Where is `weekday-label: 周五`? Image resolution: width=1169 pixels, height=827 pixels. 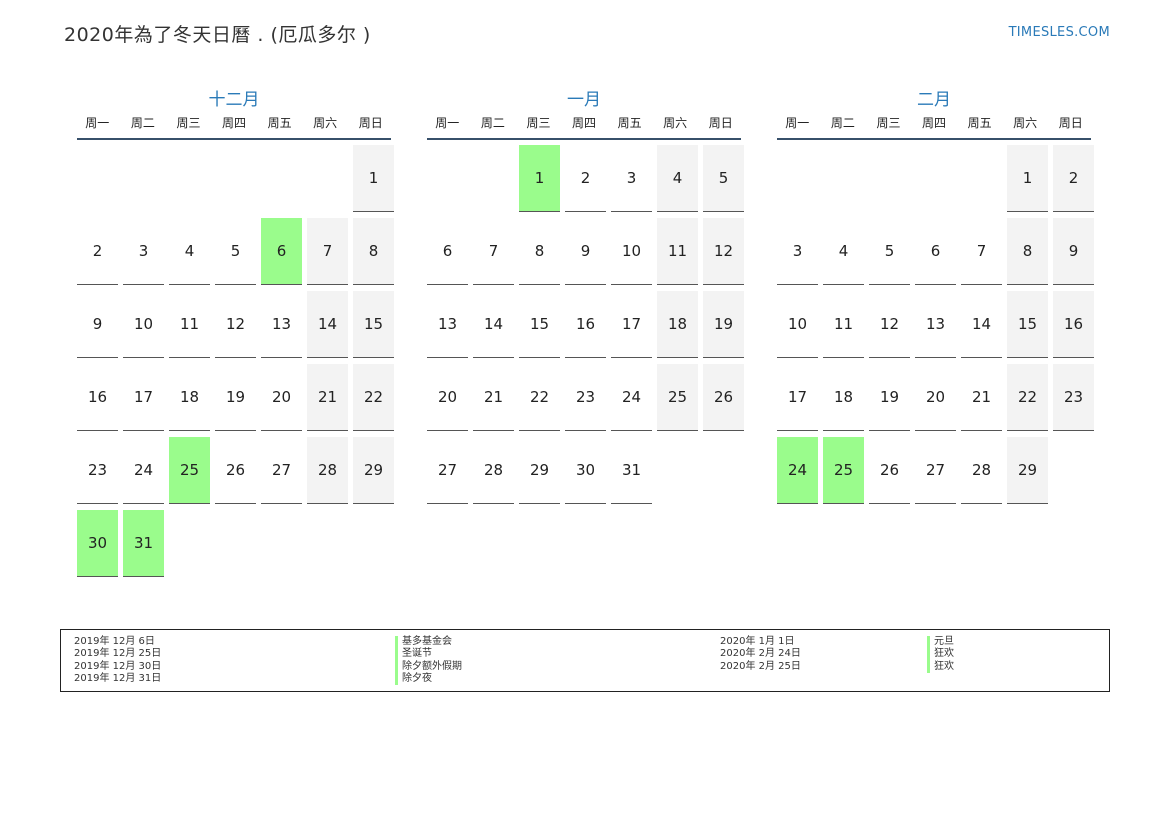 weekday-label: 周五 is located at coordinates (629, 123).